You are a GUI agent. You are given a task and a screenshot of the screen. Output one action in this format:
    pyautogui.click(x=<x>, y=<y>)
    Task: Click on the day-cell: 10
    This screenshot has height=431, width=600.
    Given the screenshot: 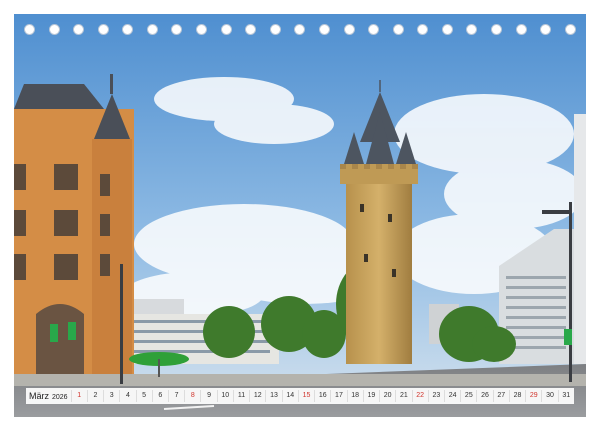 What is the action you would take?
    pyautogui.click(x=224, y=396)
    